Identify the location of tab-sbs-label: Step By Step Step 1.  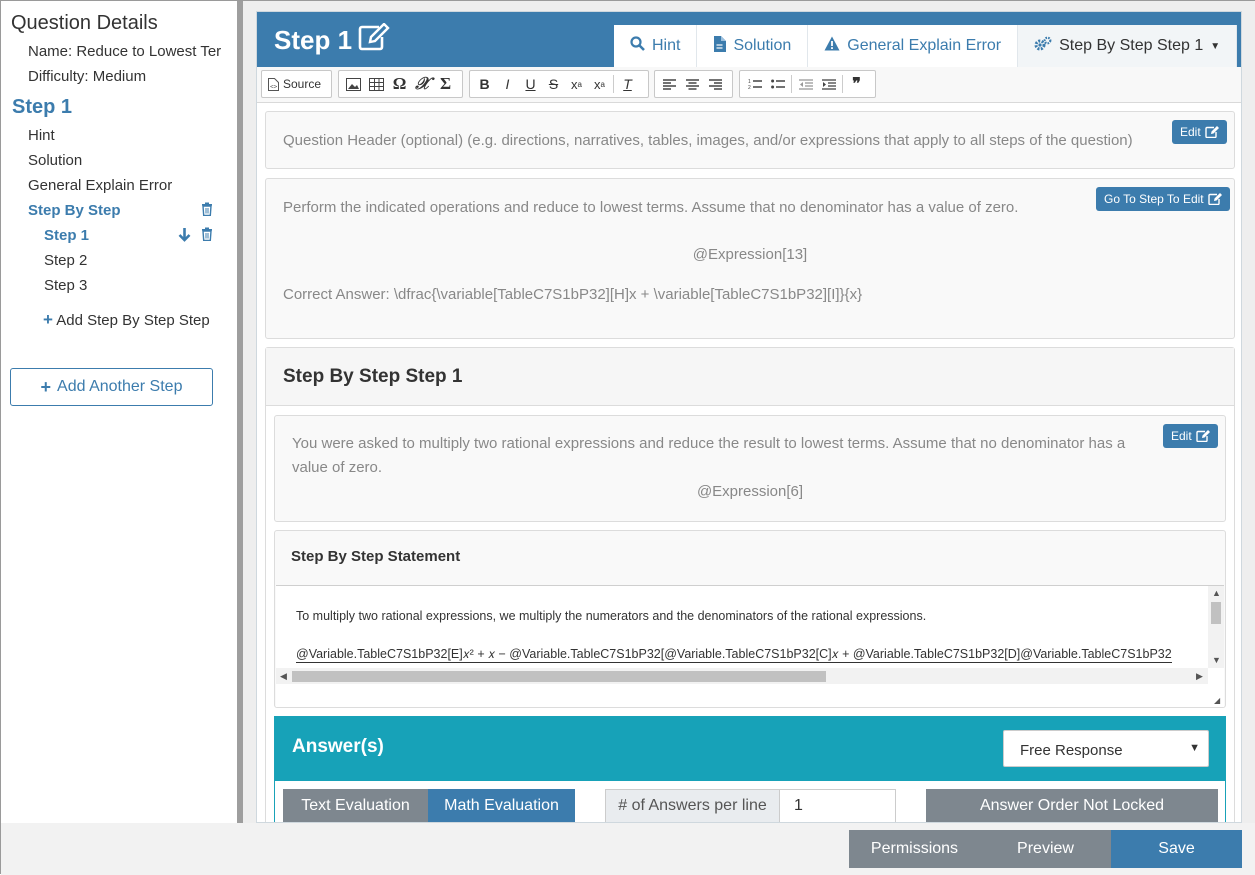
(1131, 45).